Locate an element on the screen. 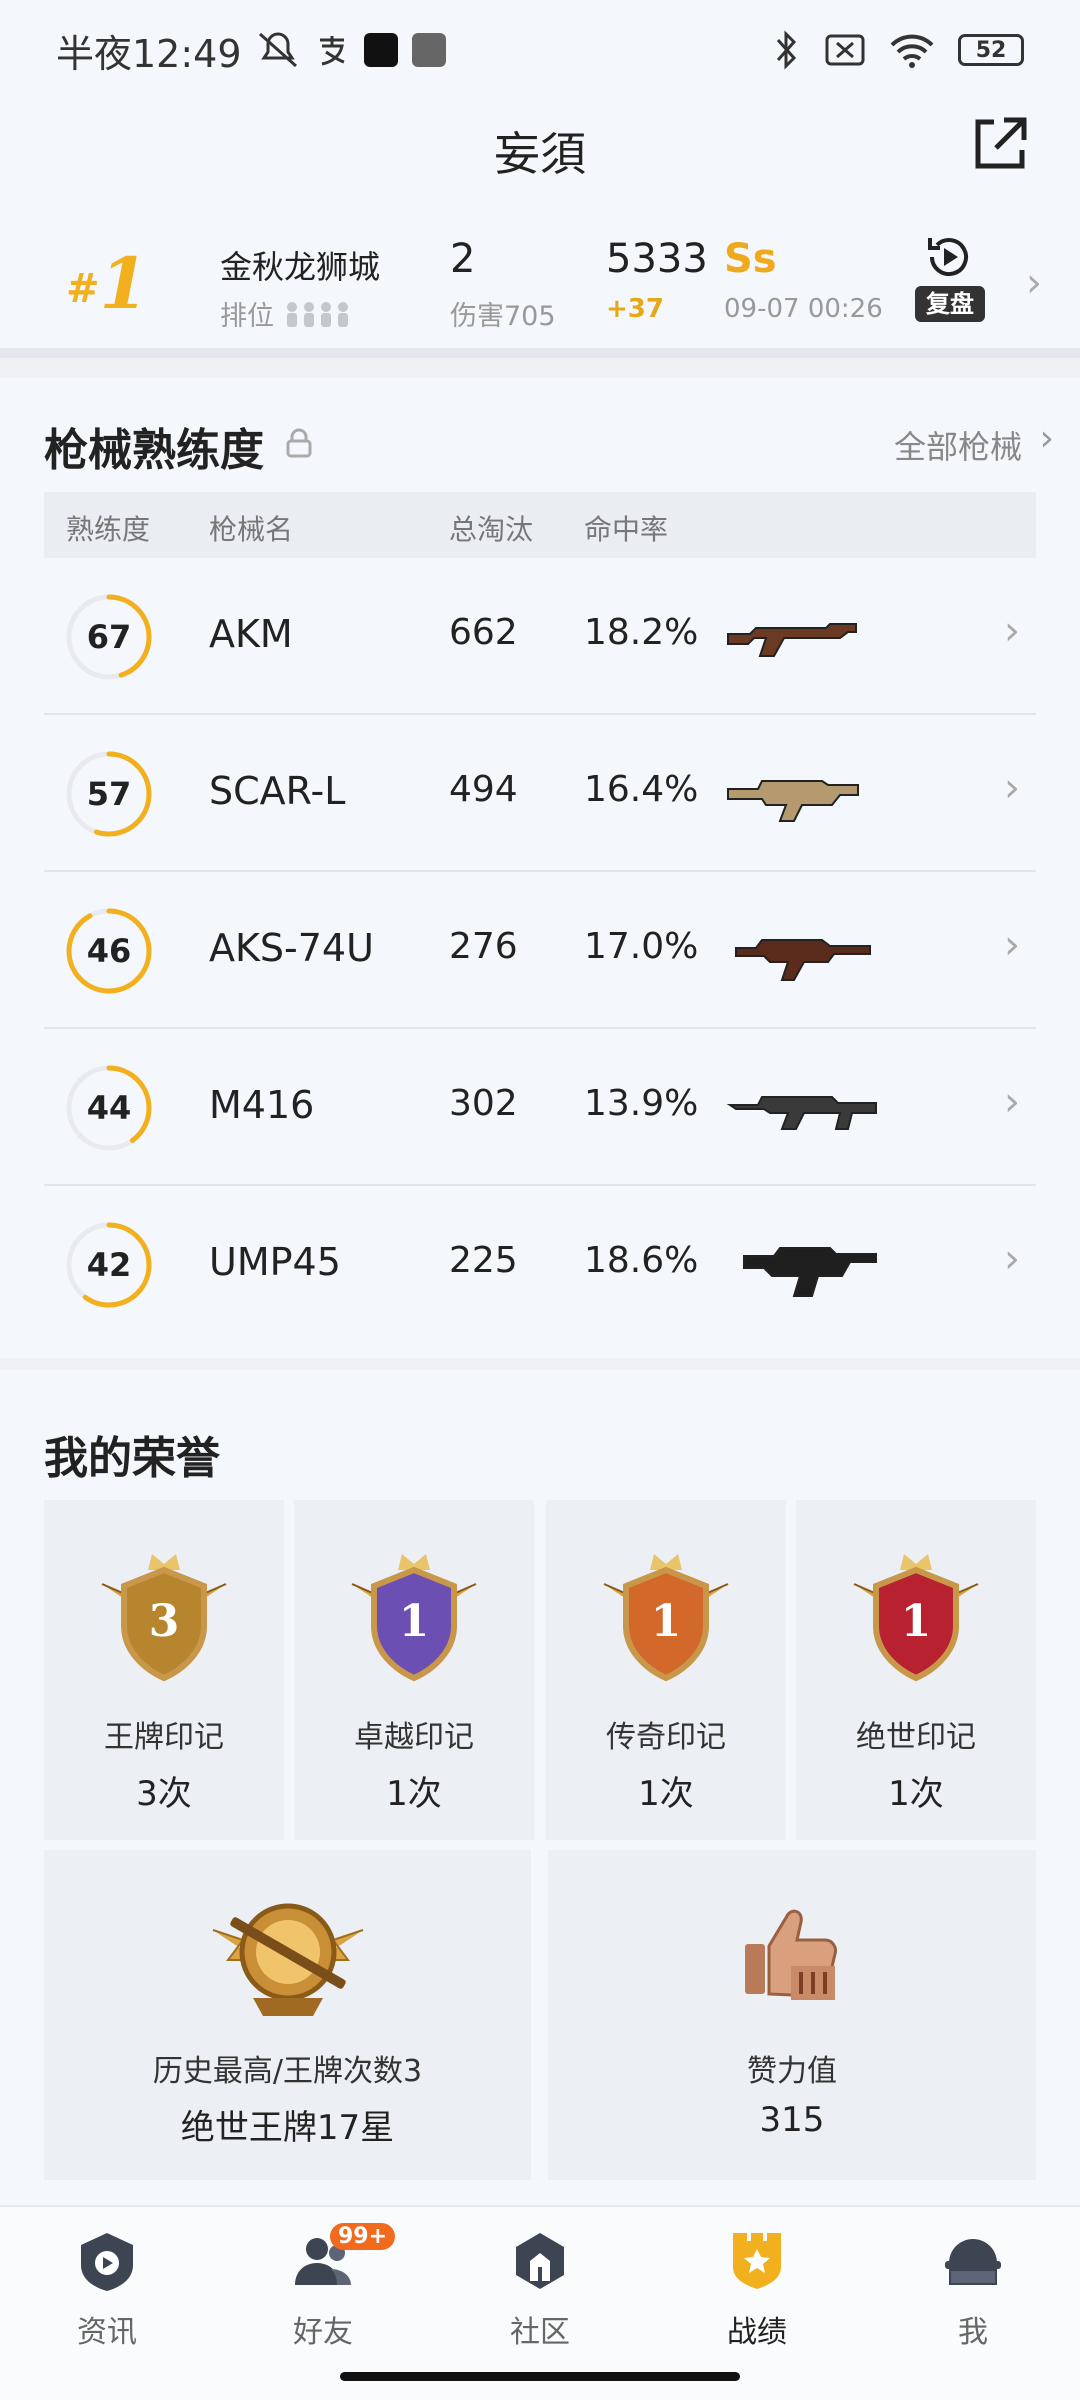 This screenshot has width=1080, height=2400. weapon-name: AKM is located at coordinates (251, 634).